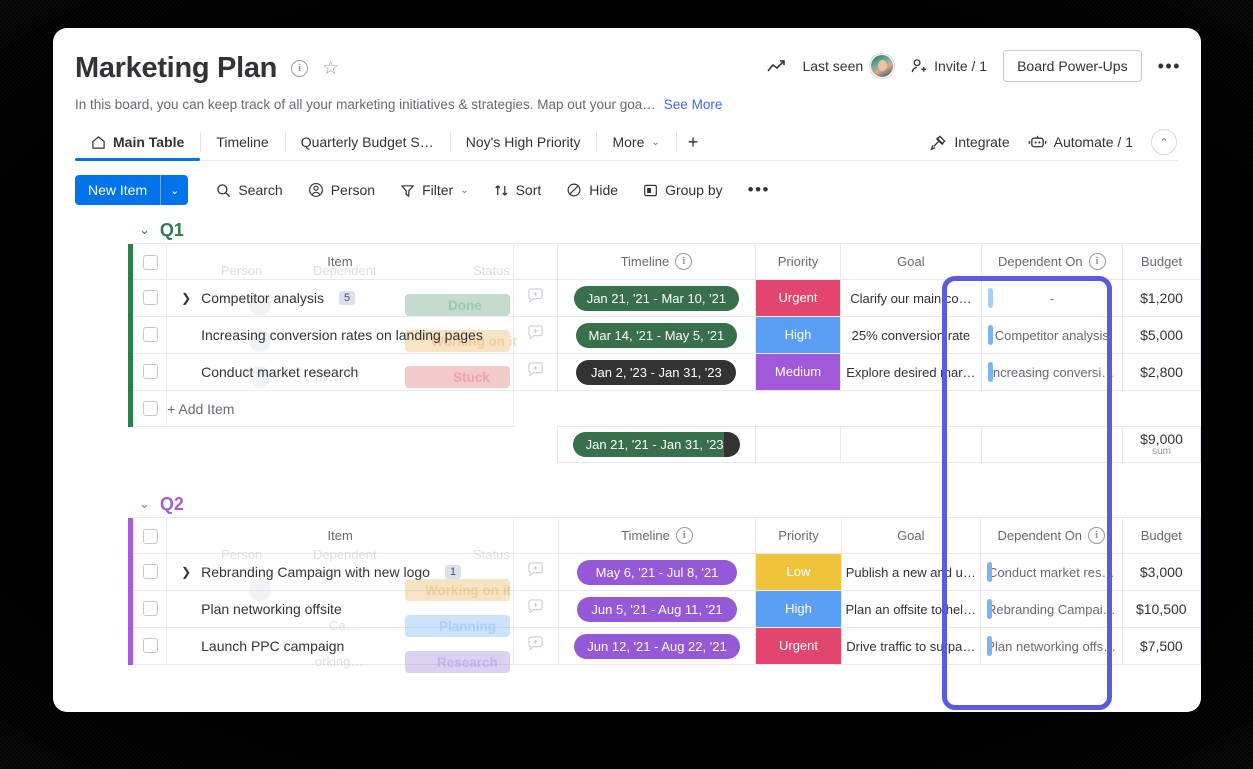  Describe the element at coordinates (592, 190) in the screenshot. I see `hide-button: Hide` at that location.